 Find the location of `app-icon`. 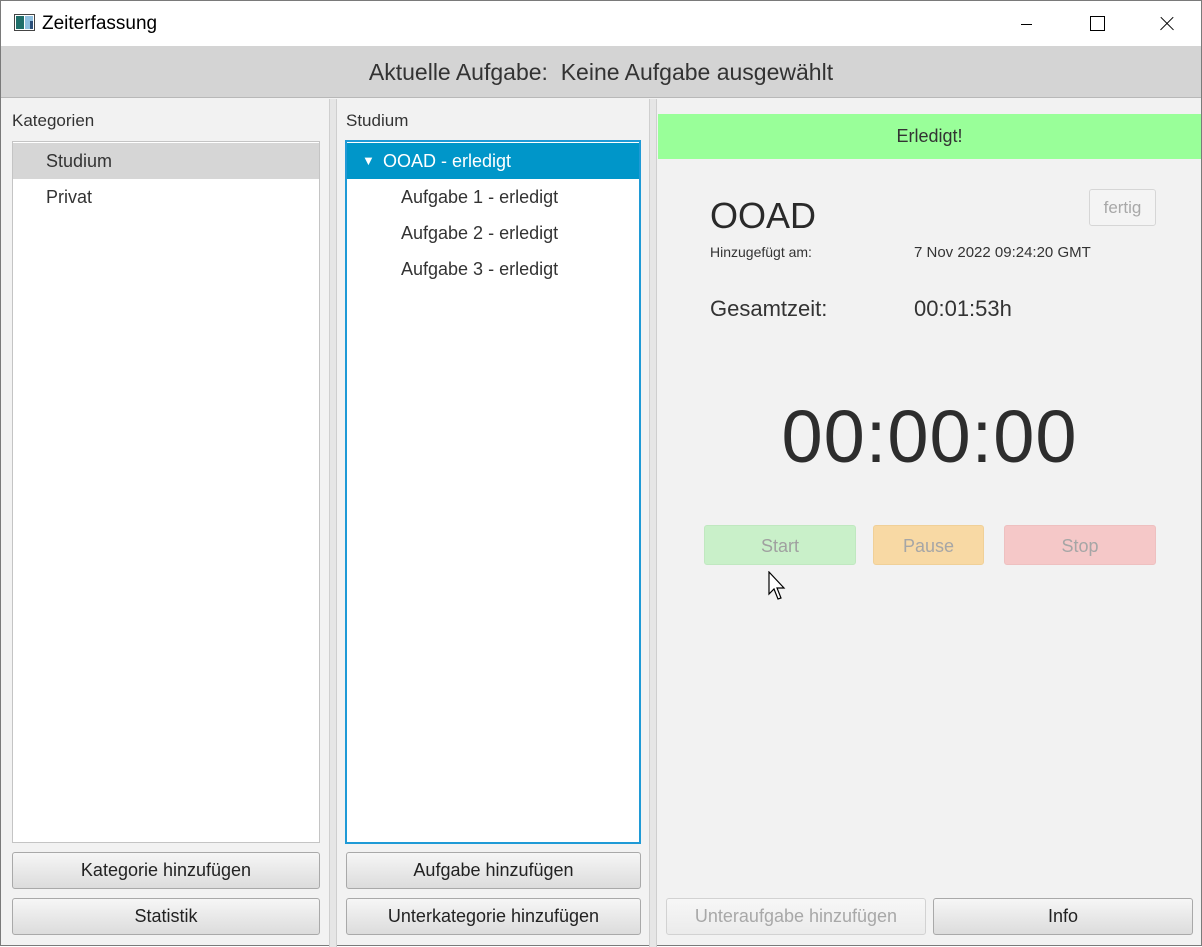

app-icon is located at coordinates (24, 22).